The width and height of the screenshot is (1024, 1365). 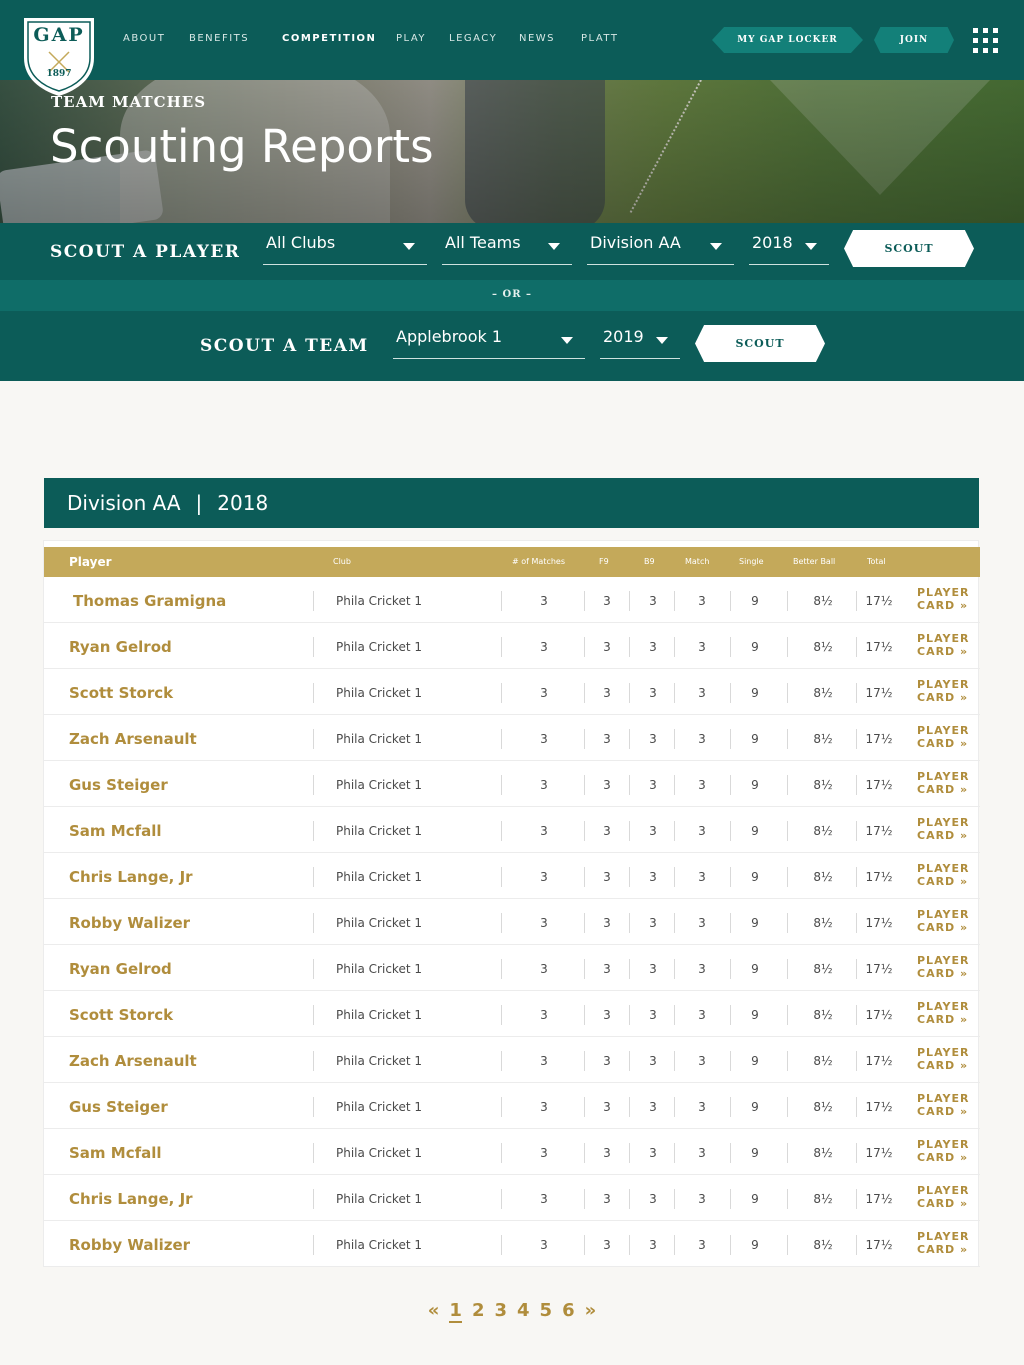 What do you see at coordinates (879, 1107) in the screenshot?
I see `stat-total: 17½` at bounding box center [879, 1107].